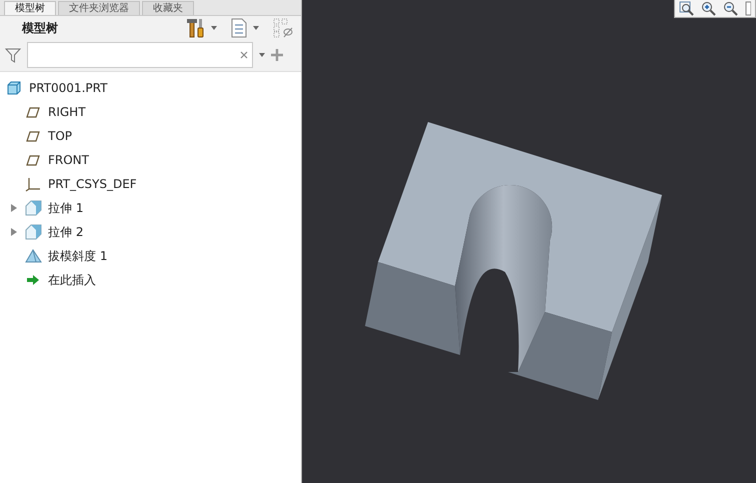 This screenshot has width=756, height=483. I want to click on zoom-in-icon, so click(709, 8).